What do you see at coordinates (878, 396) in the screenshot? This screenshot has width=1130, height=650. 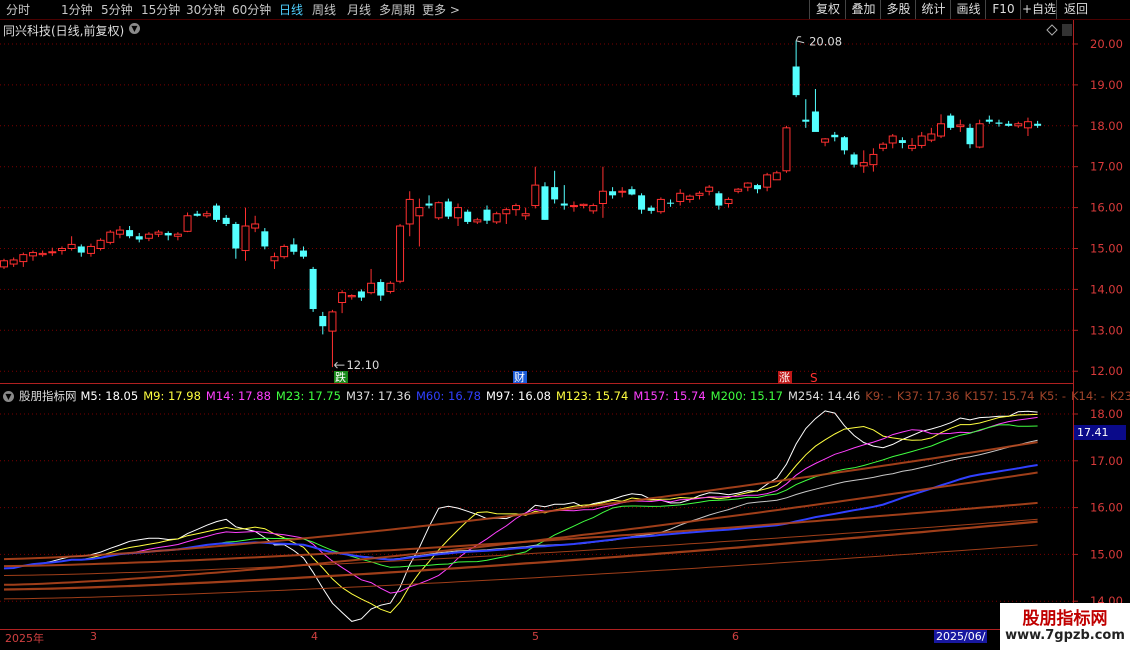 I see `indicator-value-11: K9: -` at bounding box center [878, 396].